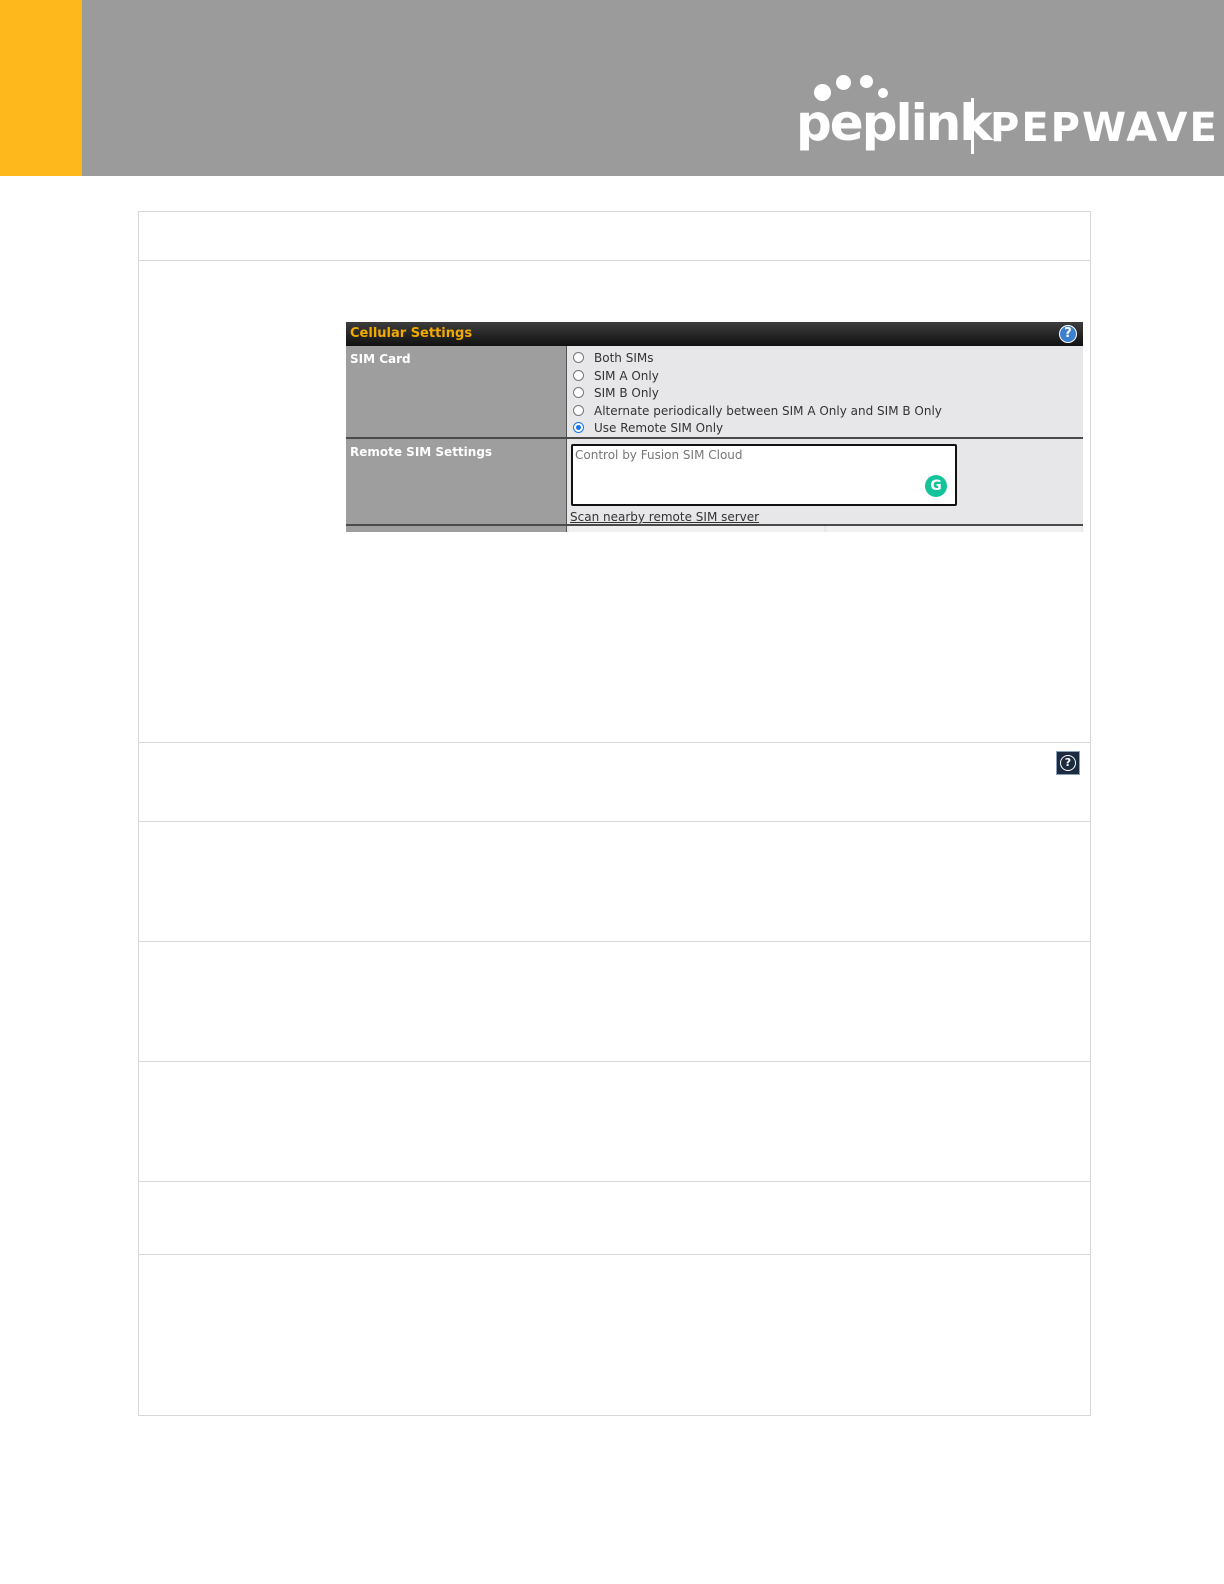 This screenshot has height=1584, width=1224. What do you see at coordinates (626, 392) in the screenshot?
I see `radio-label: SIM B Only` at bounding box center [626, 392].